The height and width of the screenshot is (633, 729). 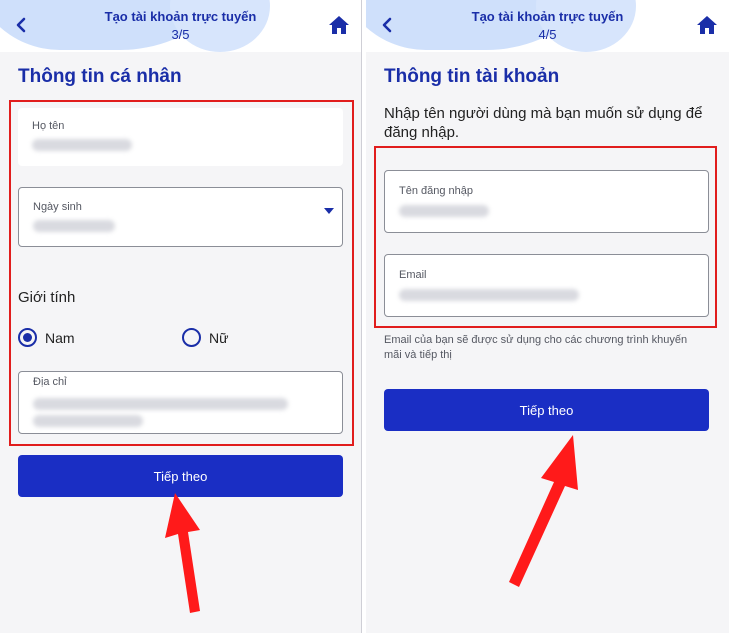 I want to click on step-indicator: 4/5, so click(x=547, y=34).